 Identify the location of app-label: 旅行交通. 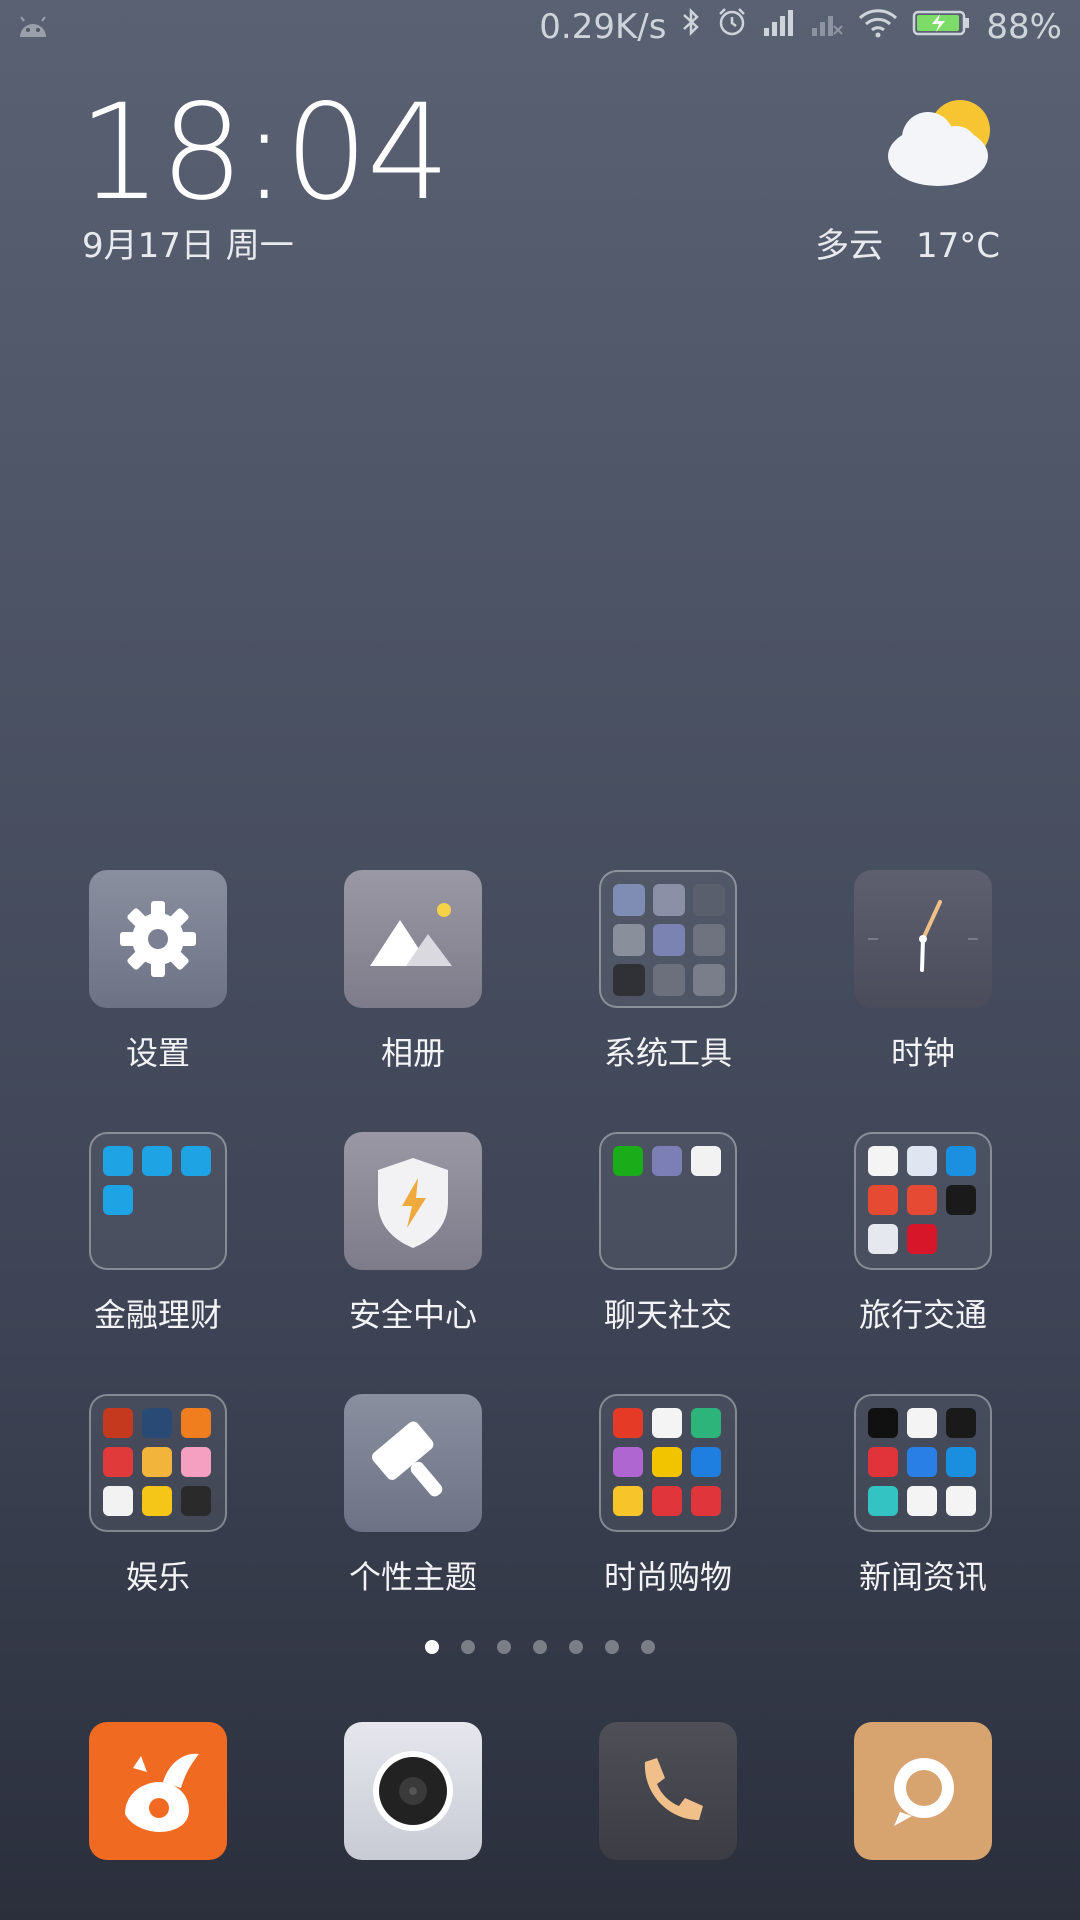
(922, 1315).